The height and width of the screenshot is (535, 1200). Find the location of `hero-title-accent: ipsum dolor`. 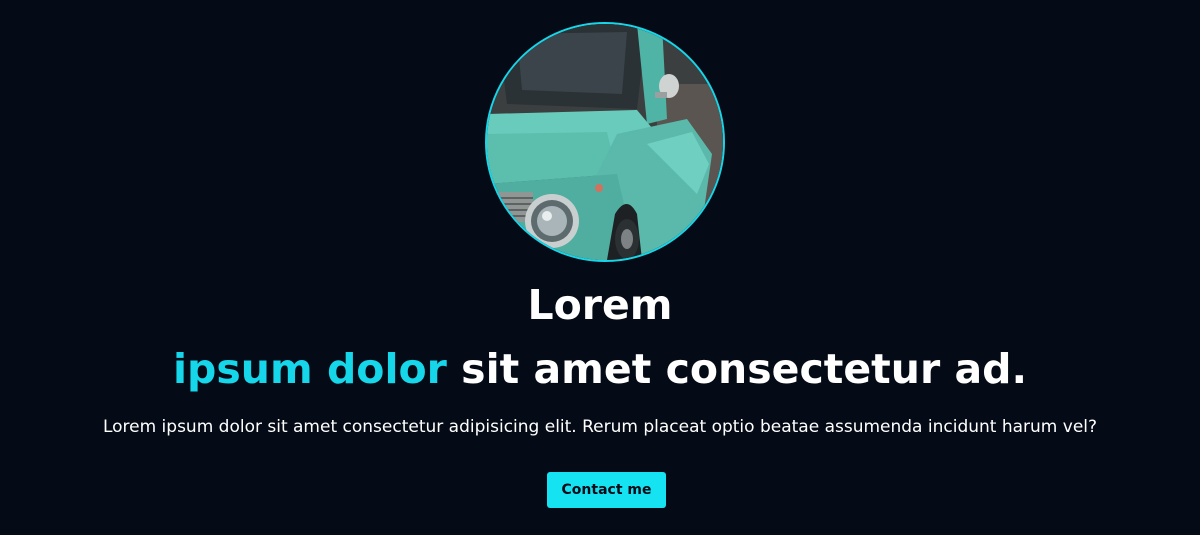

hero-title-accent: ipsum dolor is located at coordinates (309, 369).